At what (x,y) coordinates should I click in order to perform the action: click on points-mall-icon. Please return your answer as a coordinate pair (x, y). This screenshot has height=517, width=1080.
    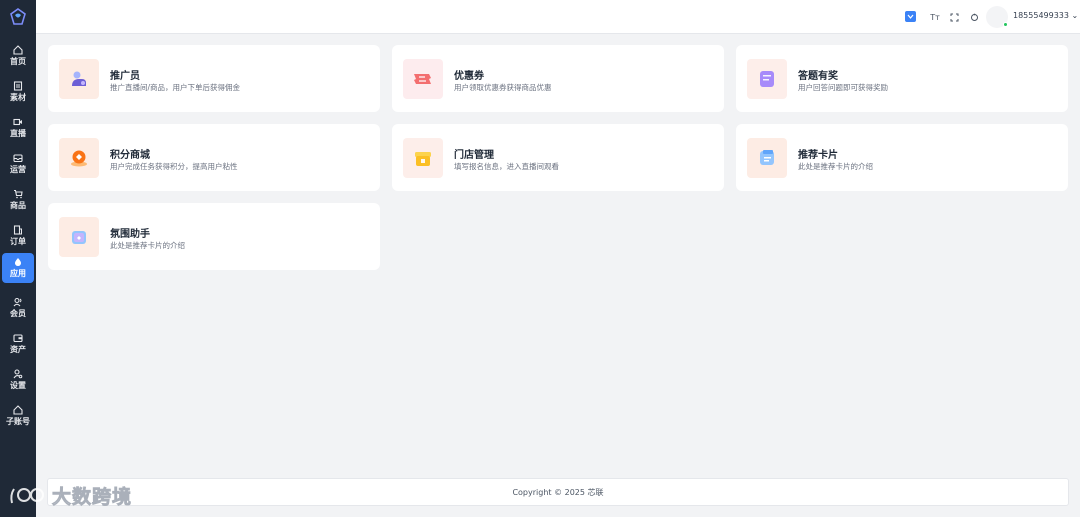
    Looking at the image, I should click on (79, 158).